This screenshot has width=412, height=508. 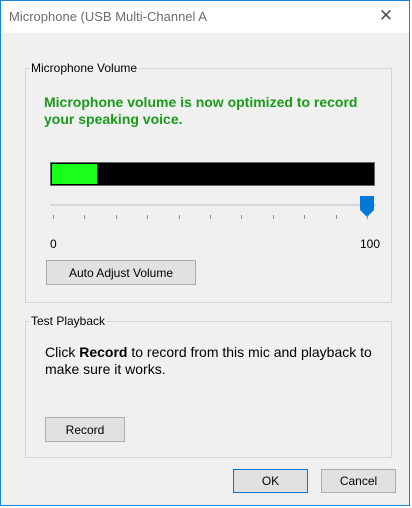 What do you see at coordinates (62, 352) in the screenshot?
I see `instruction-prefix: Click` at bounding box center [62, 352].